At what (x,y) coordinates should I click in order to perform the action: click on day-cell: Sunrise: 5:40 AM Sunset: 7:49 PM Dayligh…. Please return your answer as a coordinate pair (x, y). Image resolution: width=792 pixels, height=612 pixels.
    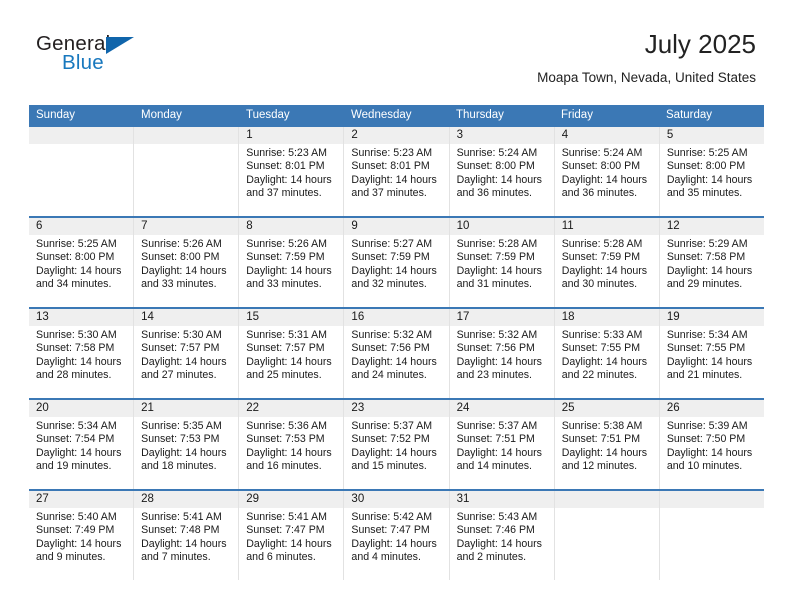
    Looking at the image, I should click on (81, 544).